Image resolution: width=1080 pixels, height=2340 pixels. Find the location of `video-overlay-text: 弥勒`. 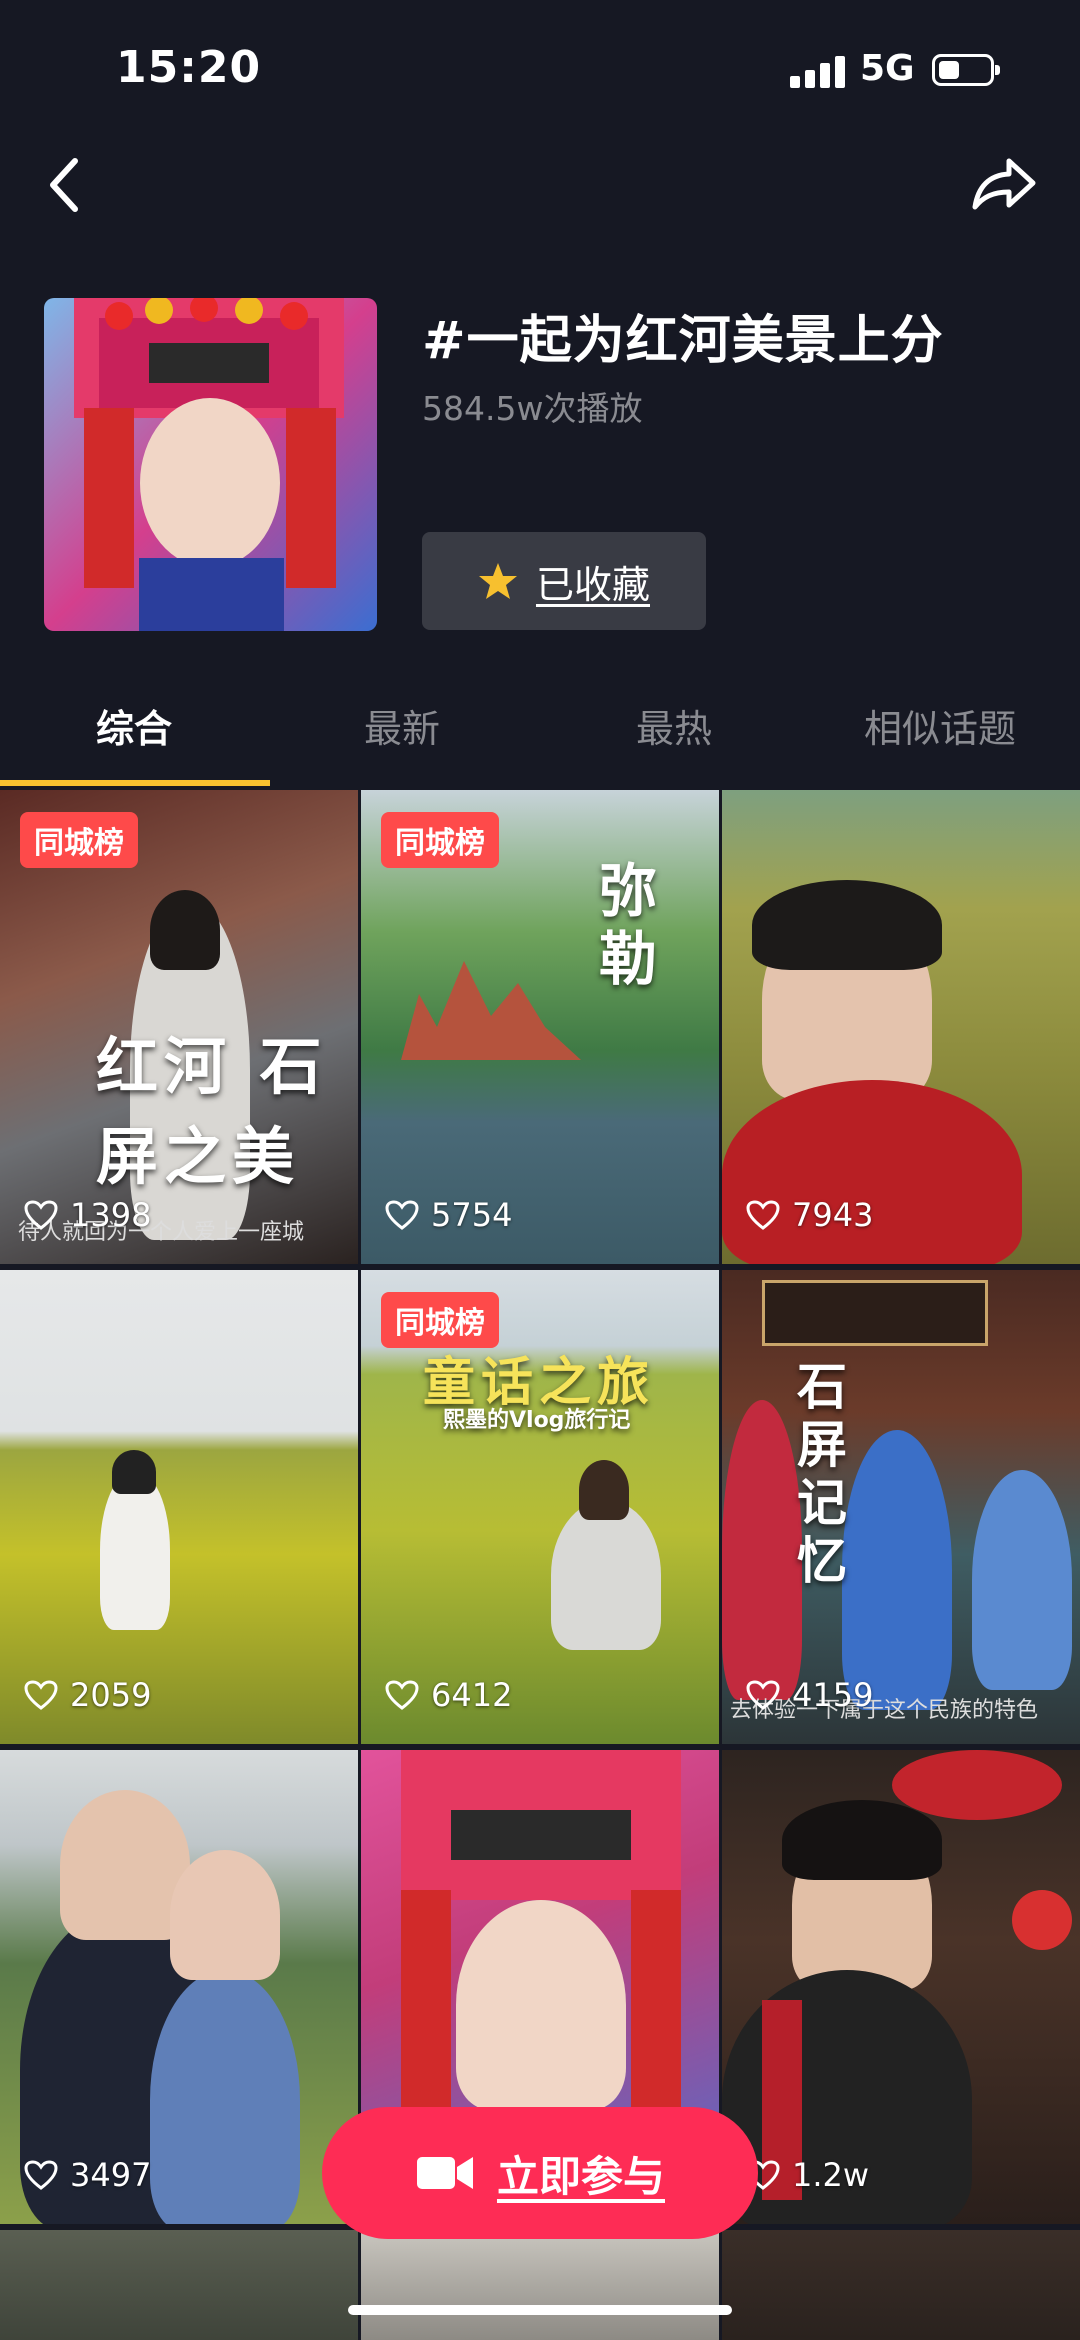

video-overlay-text: 弥勒 is located at coordinates (623, 928).